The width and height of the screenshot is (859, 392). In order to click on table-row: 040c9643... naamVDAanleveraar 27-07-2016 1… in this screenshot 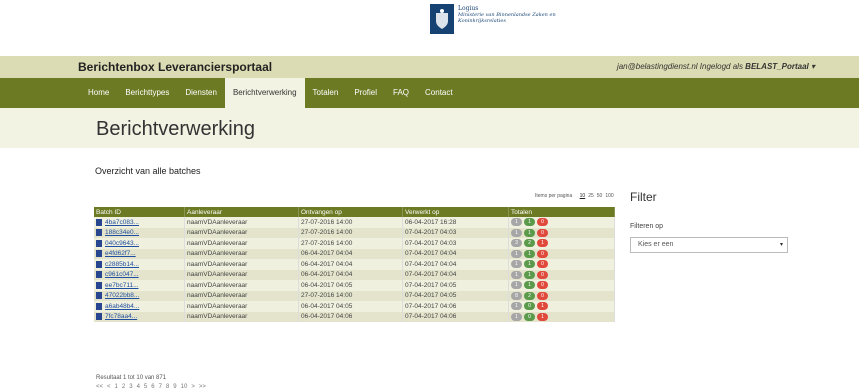, I will do `click(354, 243)`.